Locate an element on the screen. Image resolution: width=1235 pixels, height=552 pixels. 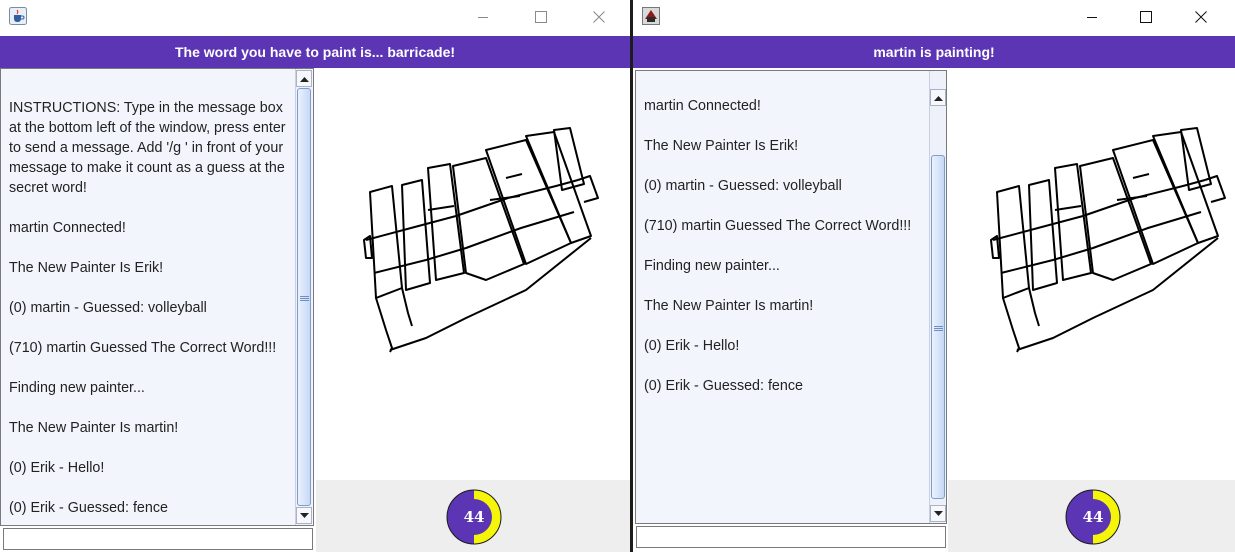
java-cup-icon is located at coordinates (18, 16).